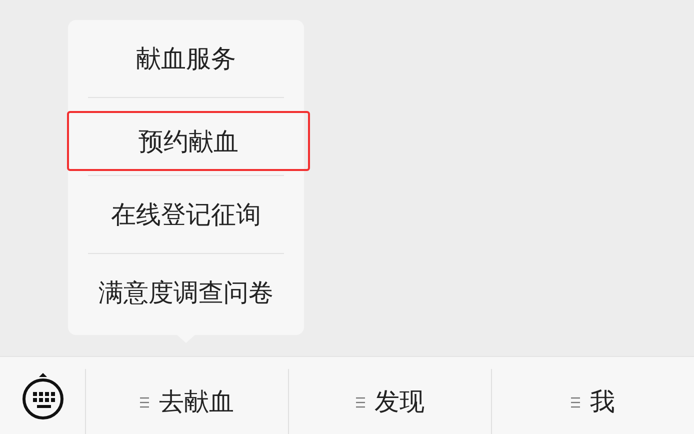 The image size is (694, 434). What do you see at coordinates (186, 58) in the screenshot?
I see `menu-item: 献血服务` at bounding box center [186, 58].